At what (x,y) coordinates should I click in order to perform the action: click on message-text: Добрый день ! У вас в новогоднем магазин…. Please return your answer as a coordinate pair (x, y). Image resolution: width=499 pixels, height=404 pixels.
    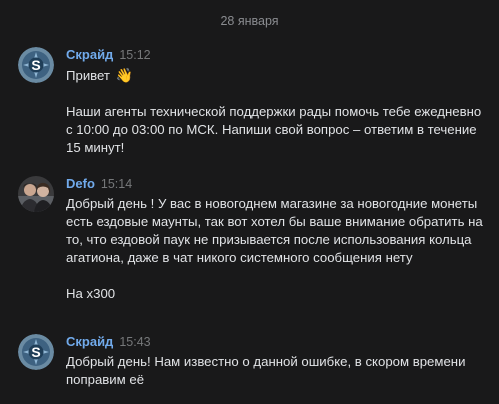
    Looking at the image, I should click on (274, 230).